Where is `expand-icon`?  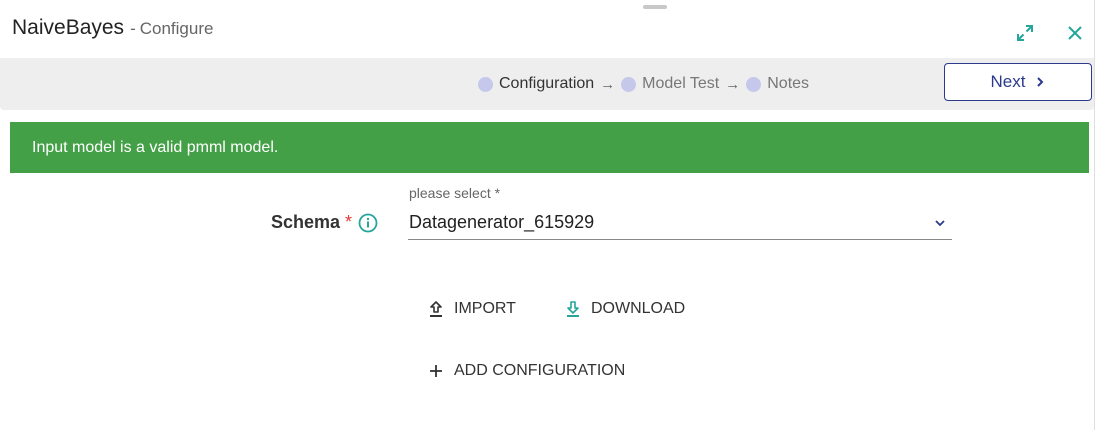 expand-icon is located at coordinates (1025, 33).